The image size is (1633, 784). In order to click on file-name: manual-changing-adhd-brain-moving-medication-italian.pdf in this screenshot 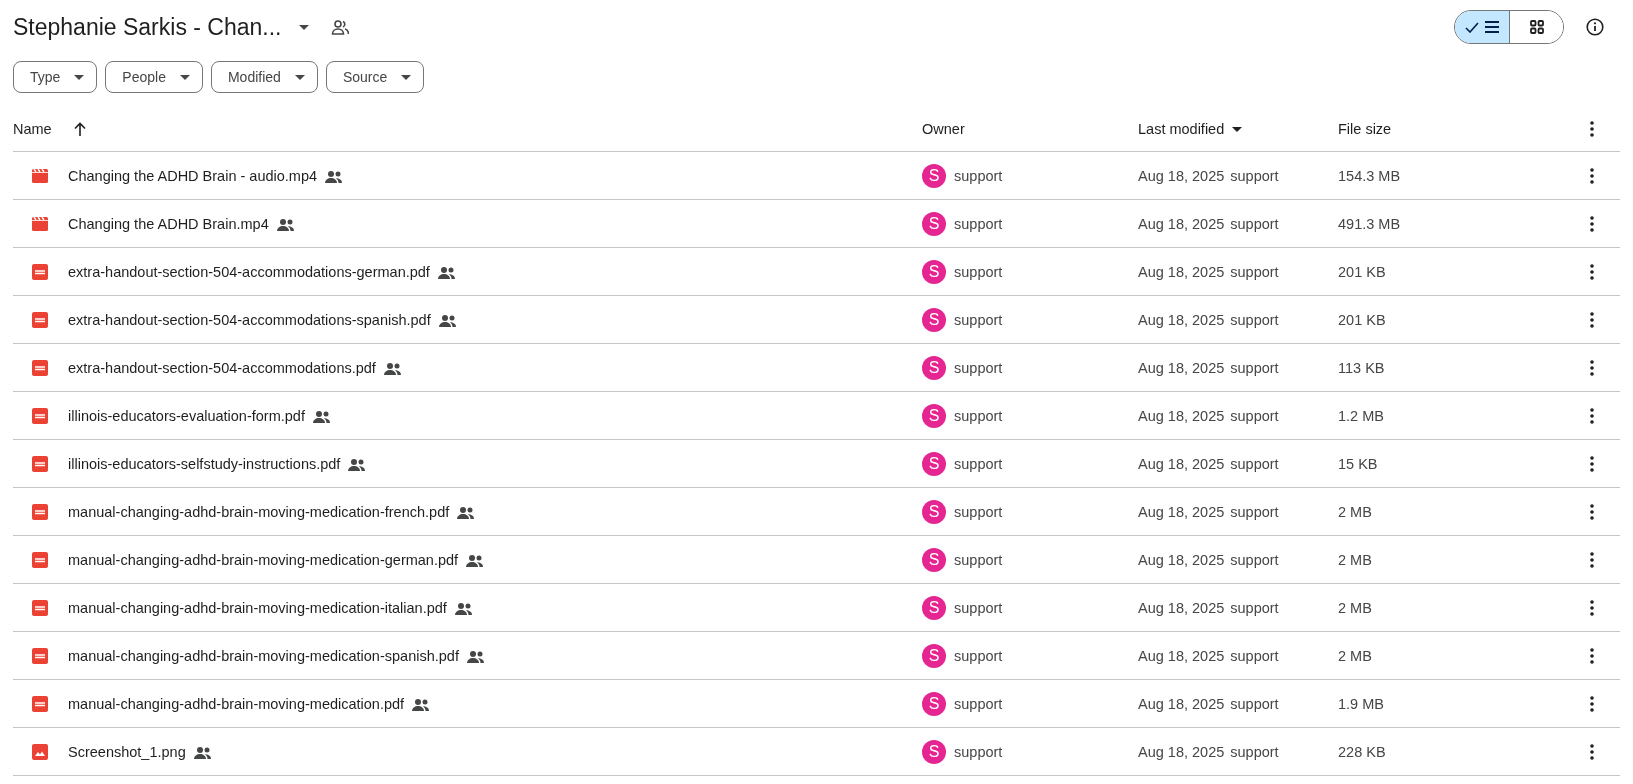, I will do `click(257, 607)`.